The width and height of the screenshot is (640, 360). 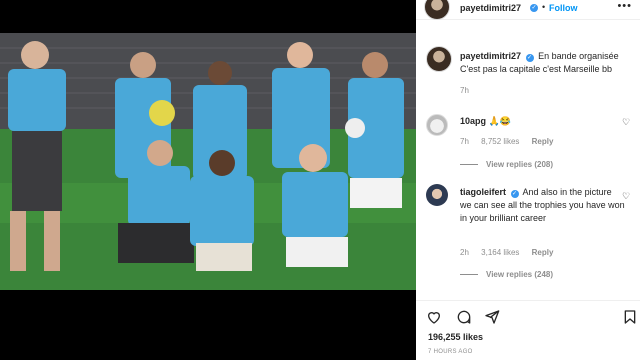 What do you see at coordinates (528, 330) in the screenshot?
I see `action-bar: 196,255 likes 7 HOURS AGO` at bounding box center [528, 330].